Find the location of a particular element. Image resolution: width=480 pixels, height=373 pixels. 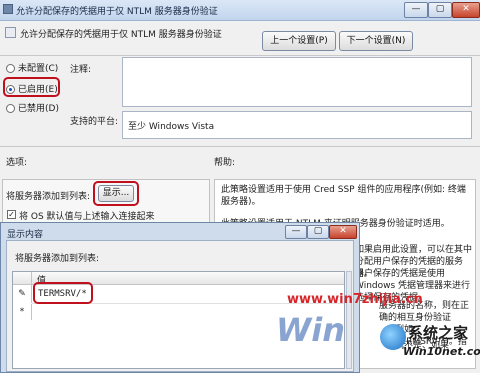

dialog-maximize-button: ▢ is located at coordinates (318, 232).